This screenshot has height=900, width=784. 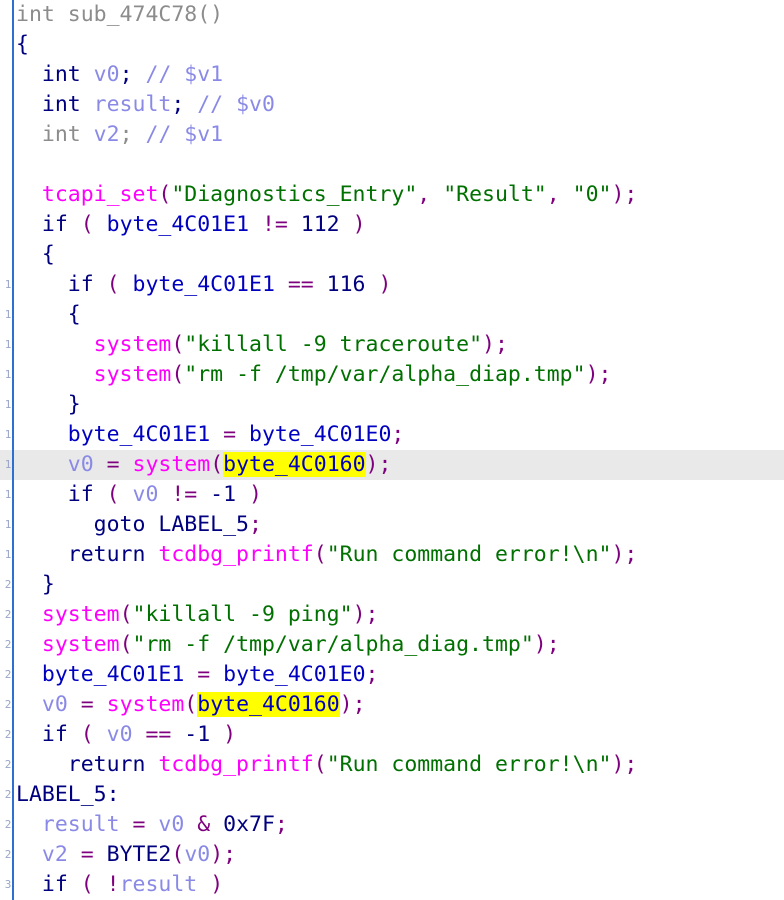 What do you see at coordinates (158, 734) in the screenshot?
I see `token-punct: ==` at bounding box center [158, 734].